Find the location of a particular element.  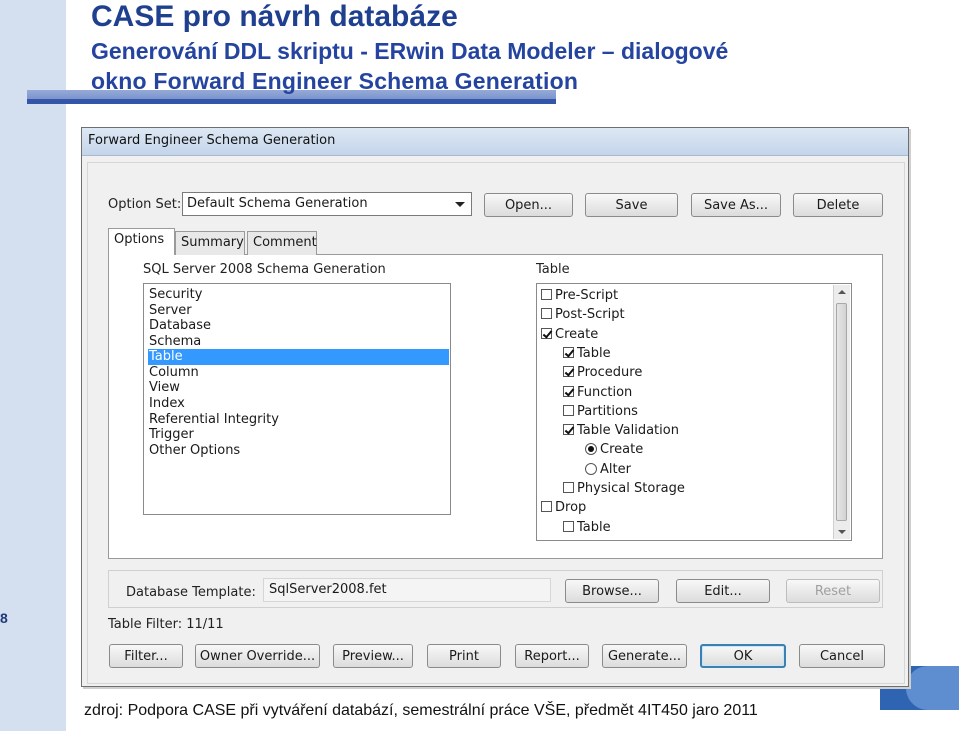

scroll-thumb is located at coordinates (841, 412).